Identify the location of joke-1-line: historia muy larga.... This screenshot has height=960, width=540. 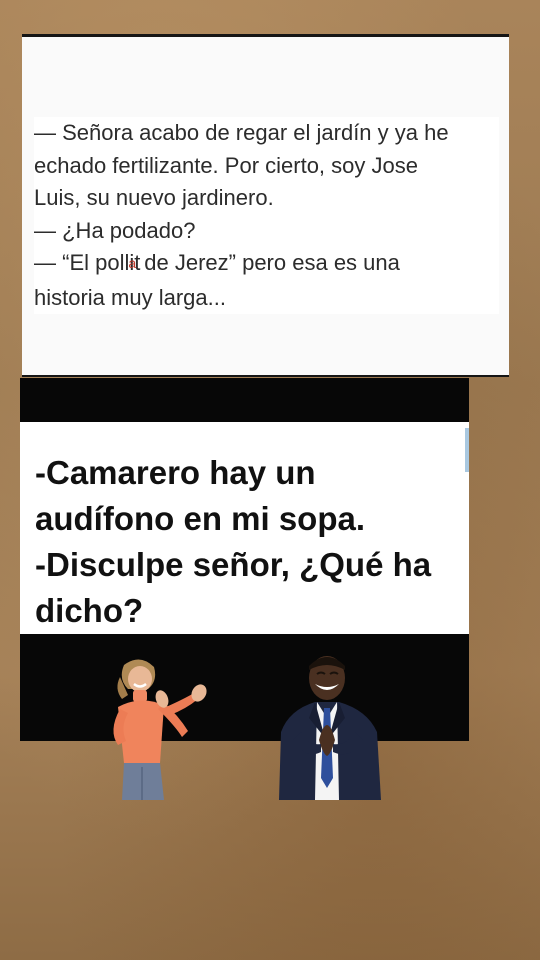
(130, 297).